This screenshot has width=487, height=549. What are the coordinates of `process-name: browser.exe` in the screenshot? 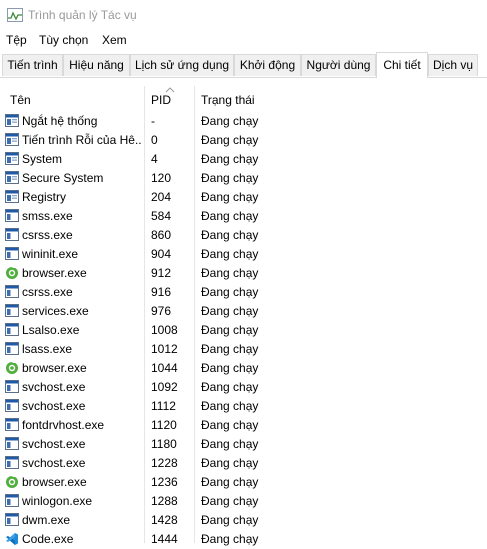 It's located at (54, 368).